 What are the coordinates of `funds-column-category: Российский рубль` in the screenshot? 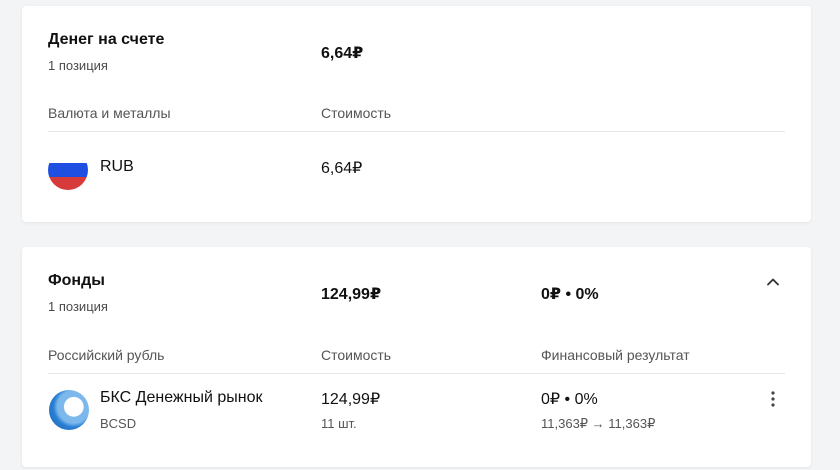 It's located at (106, 355).